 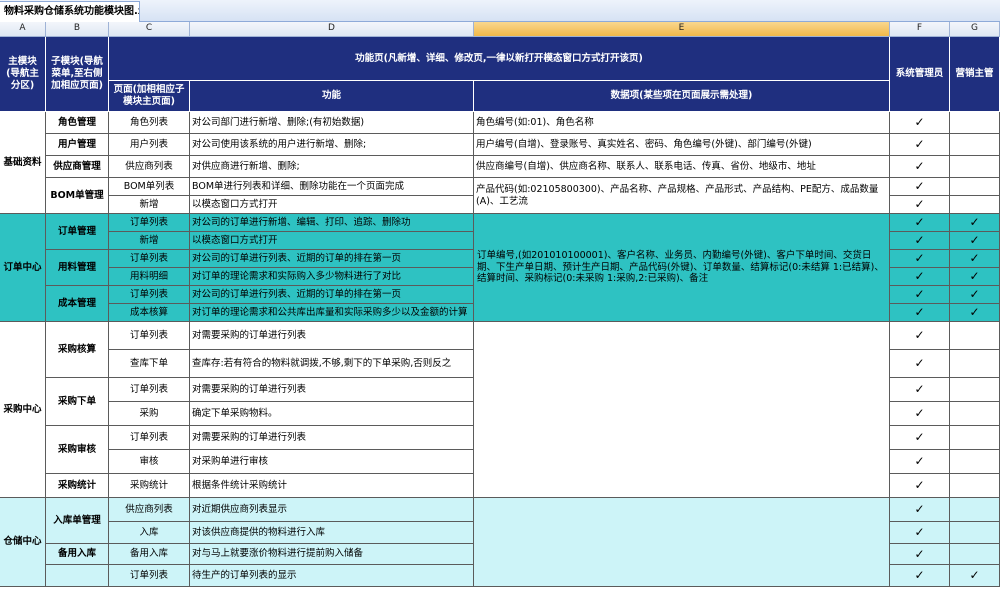 I want to click on cell-function: BOM单进行列表和详细、删除功能在一个页面完成, so click(x=332, y=187).